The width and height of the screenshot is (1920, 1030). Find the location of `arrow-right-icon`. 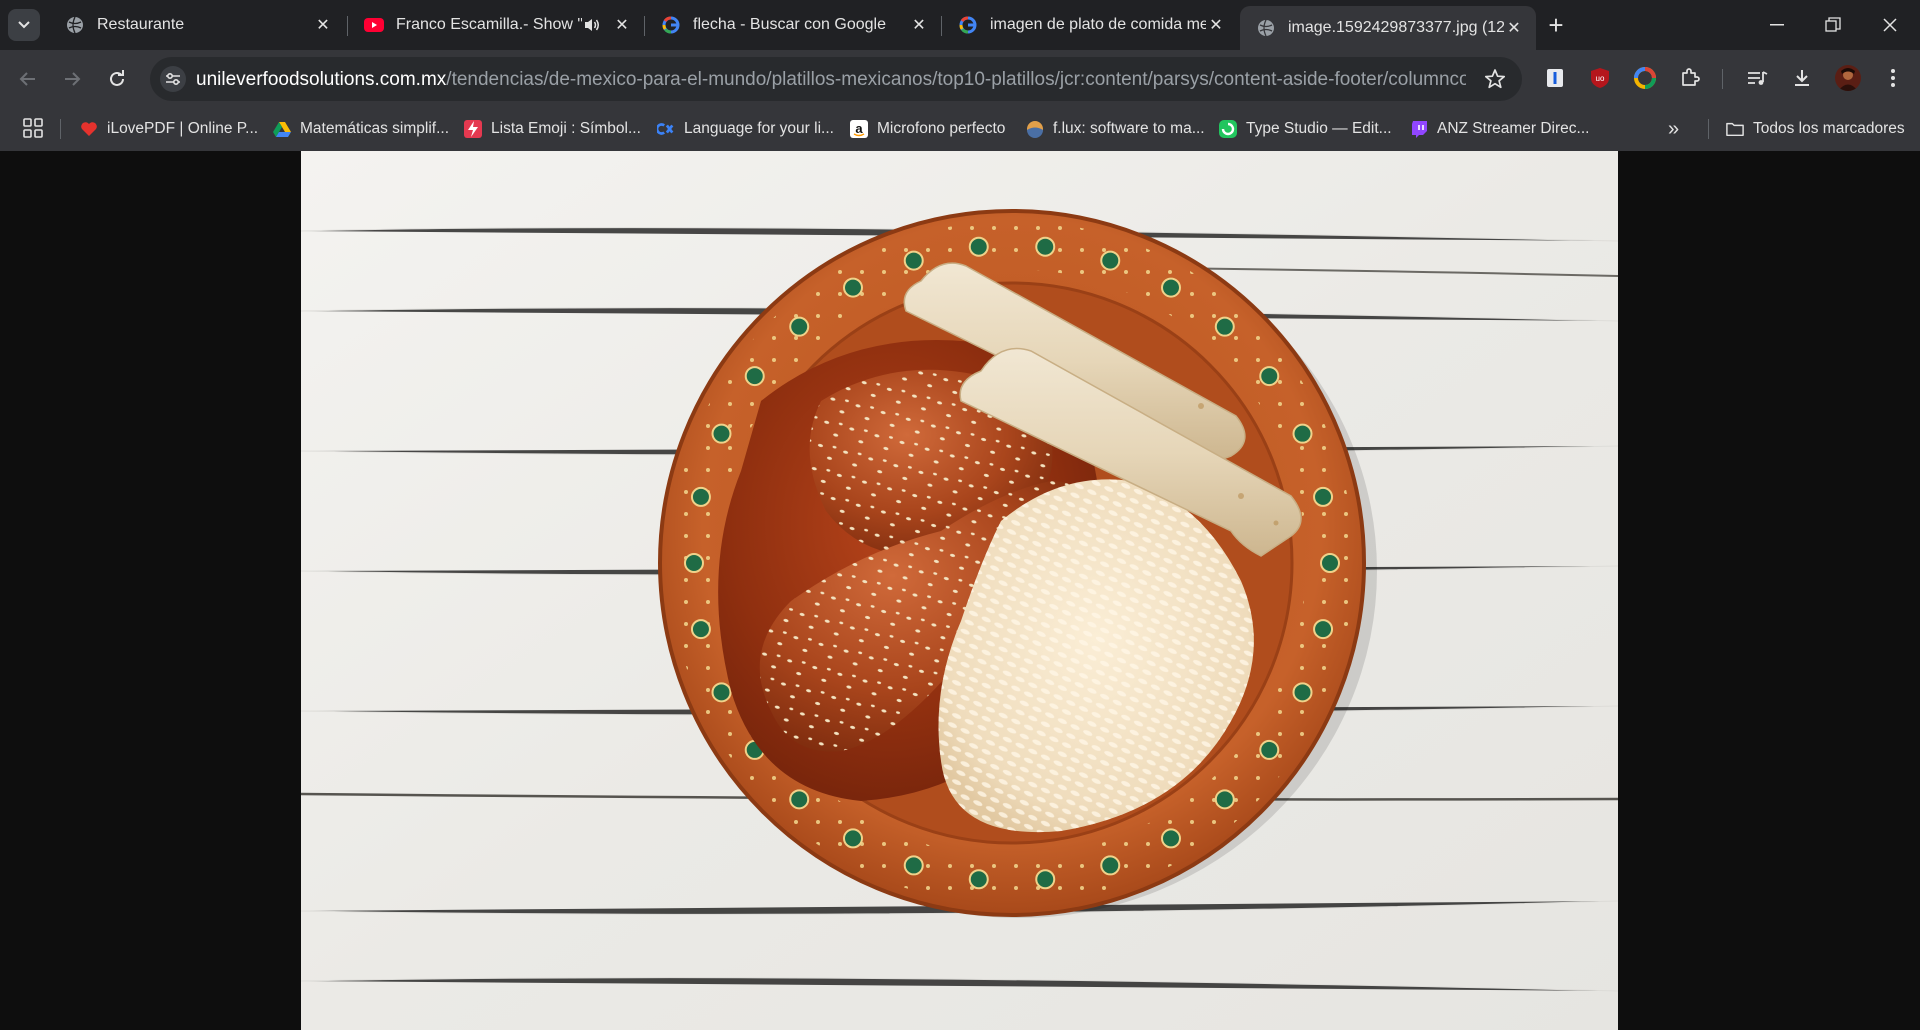

arrow-right-icon is located at coordinates (73, 79).